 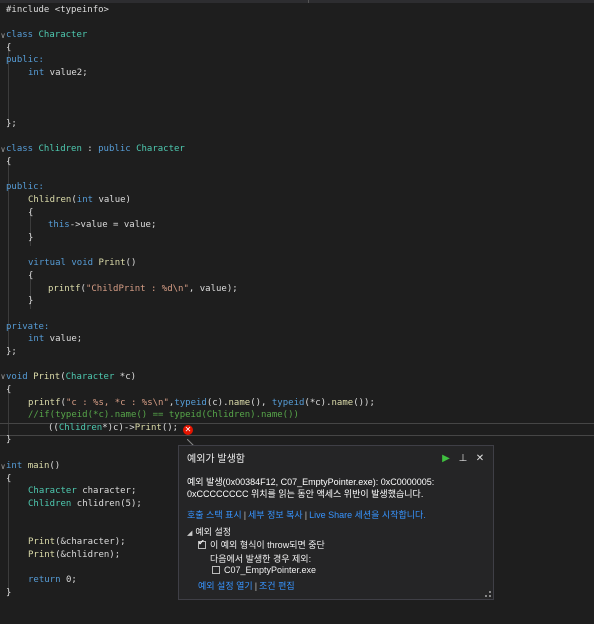 What do you see at coordinates (216, 459) in the screenshot?
I see `popup-title: 예외가 발생함` at bounding box center [216, 459].